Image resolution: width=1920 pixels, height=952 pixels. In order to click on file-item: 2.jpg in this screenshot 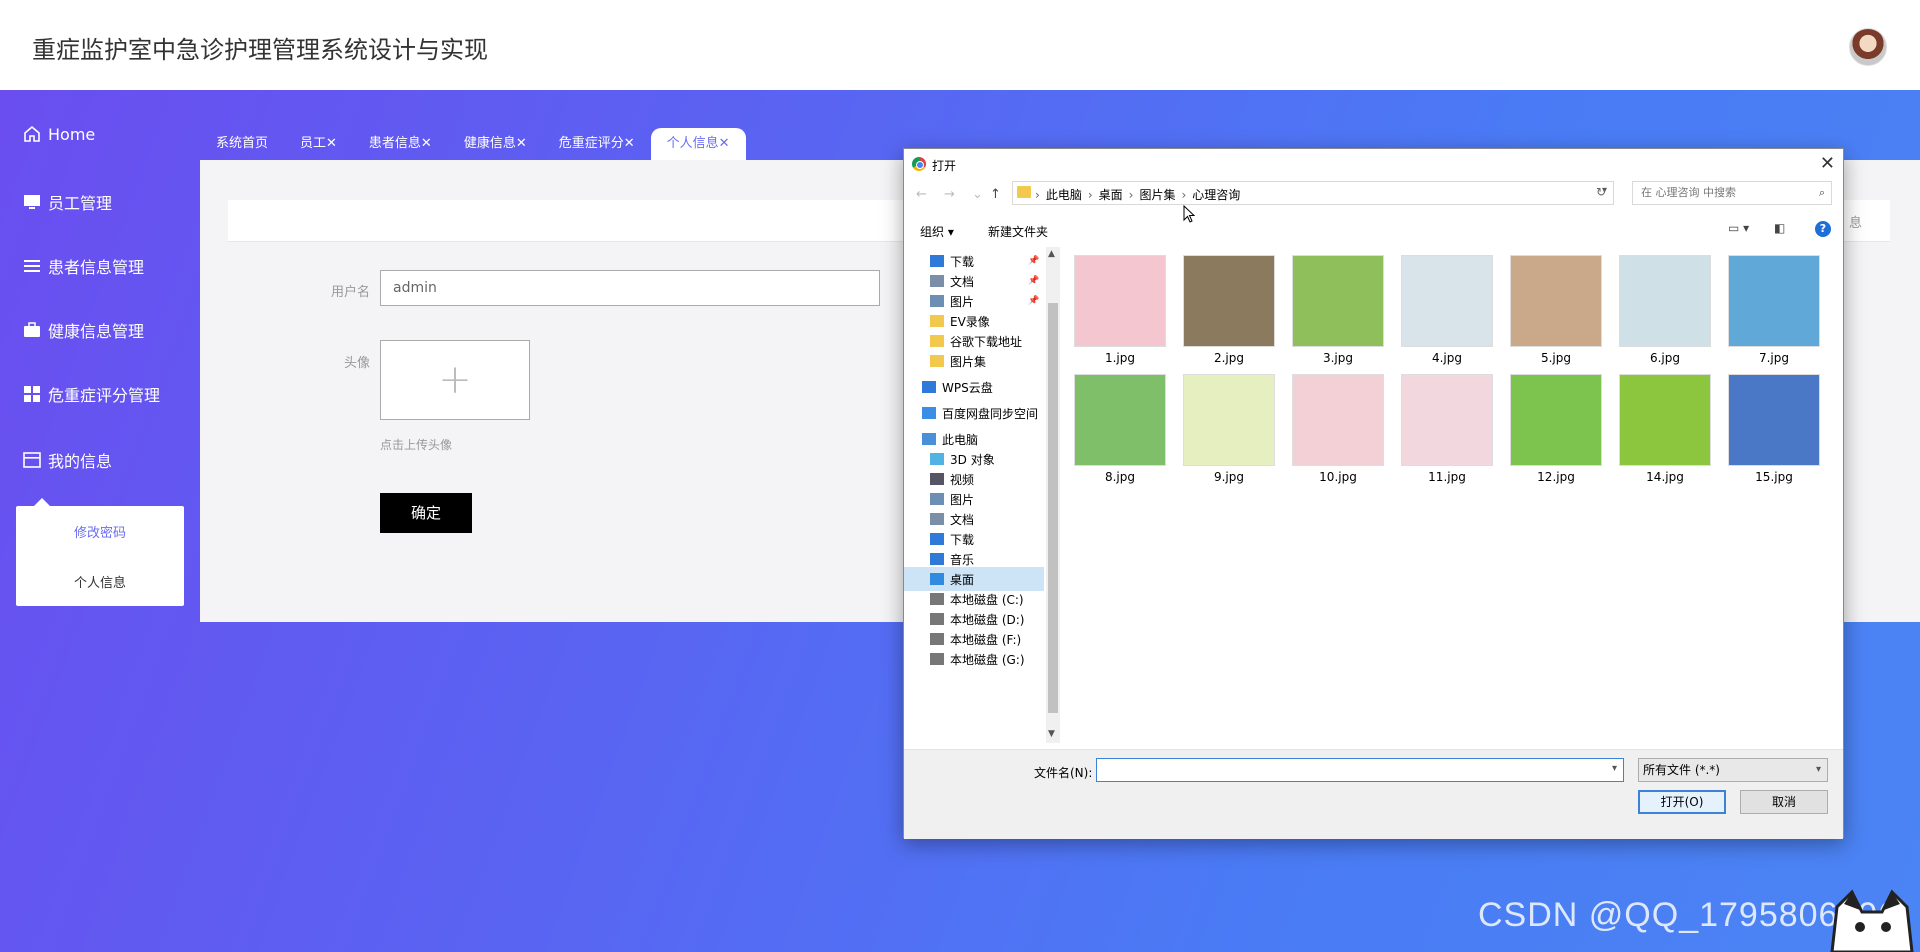, I will do `click(1229, 310)`.